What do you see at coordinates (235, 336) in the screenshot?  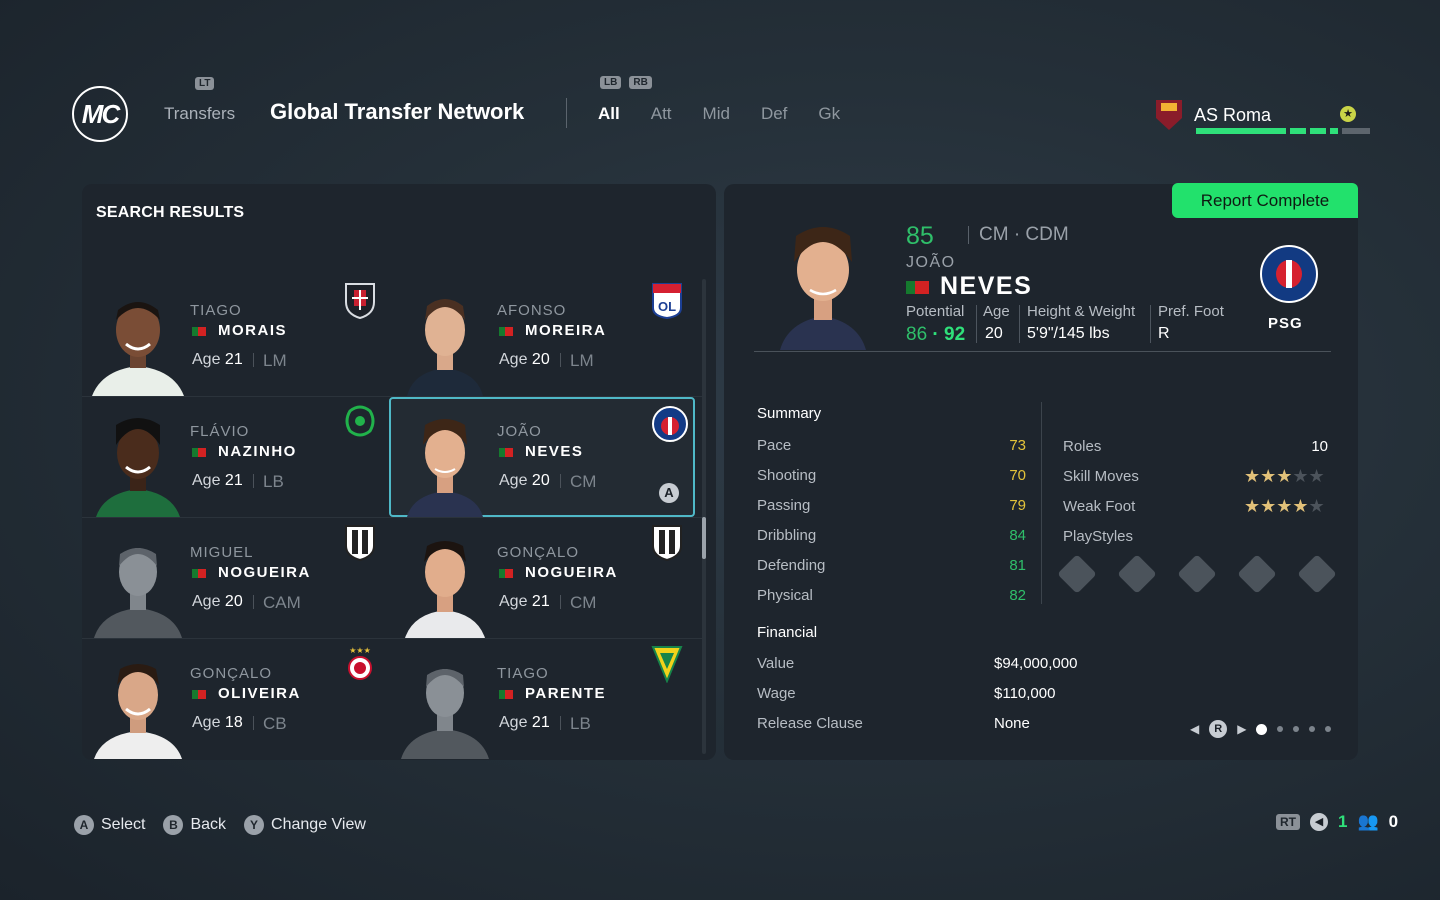 I see `player-card: TIAGO MORAIS Age 21 LM` at bounding box center [235, 336].